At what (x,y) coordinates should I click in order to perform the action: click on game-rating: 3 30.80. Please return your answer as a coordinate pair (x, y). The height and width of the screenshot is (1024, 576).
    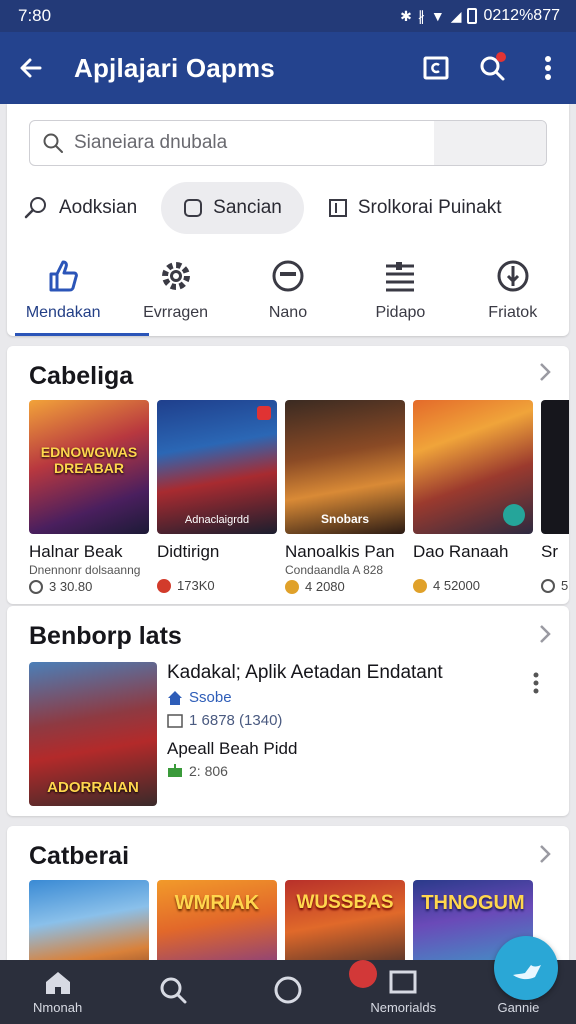
    Looking at the image, I should click on (71, 586).